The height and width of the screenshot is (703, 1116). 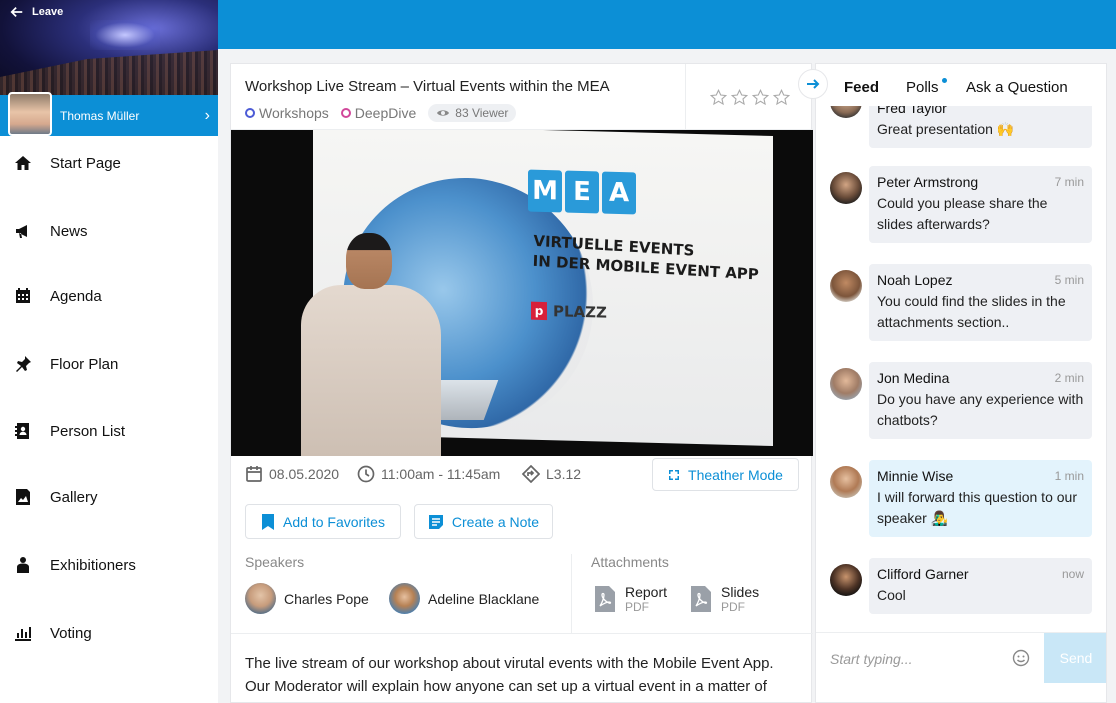 What do you see at coordinates (1069, 378) in the screenshot?
I see `message-time: 2 min` at bounding box center [1069, 378].